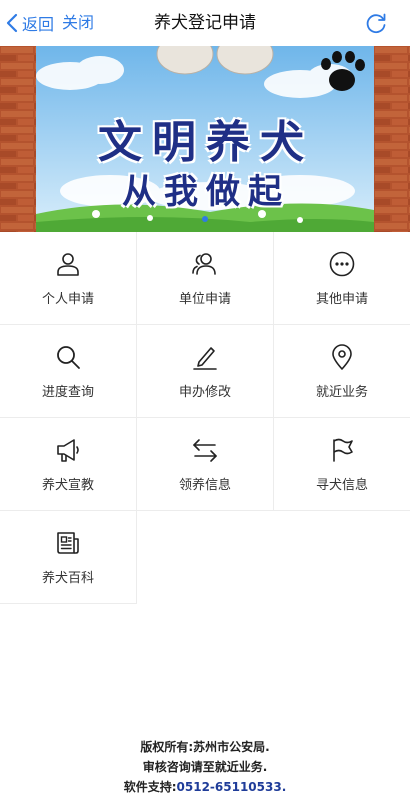 The width and height of the screenshot is (410, 800). What do you see at coordinates (67, 299) in the screenshot?
I see `menu-item-label: 个人申请` at bounding box center [67, 299].